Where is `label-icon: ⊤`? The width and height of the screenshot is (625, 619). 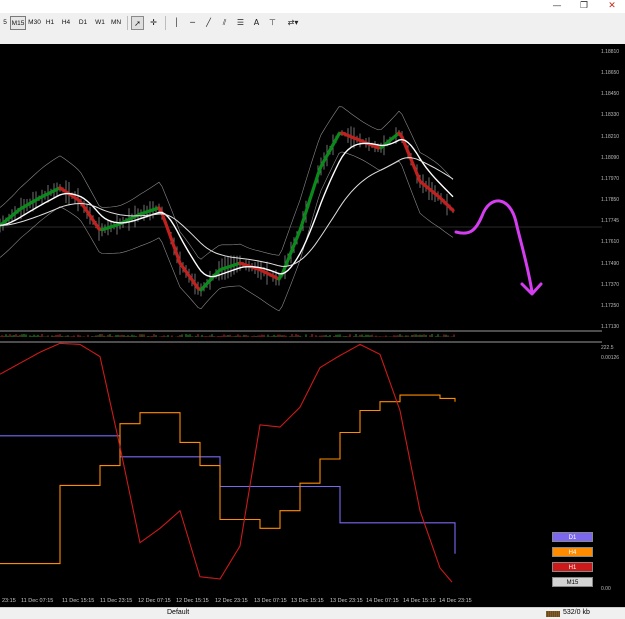 label-icon: ⊤ is located at coordinates (272, 23).